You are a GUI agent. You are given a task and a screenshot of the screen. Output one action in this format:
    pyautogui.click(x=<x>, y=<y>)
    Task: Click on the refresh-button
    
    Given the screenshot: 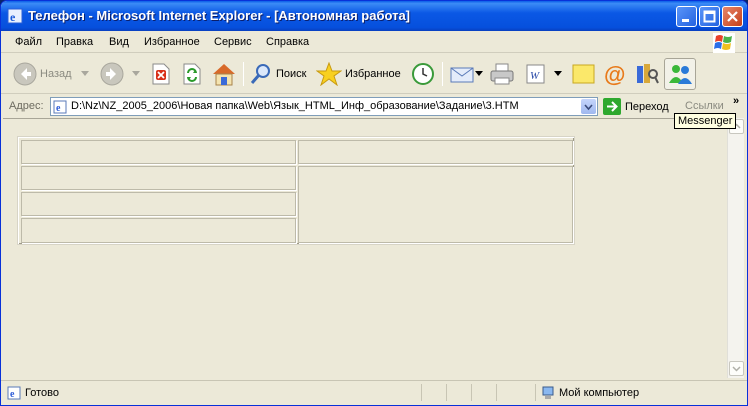 What is the action you would take?
    pyautogui.click(x=192, y=74)
    